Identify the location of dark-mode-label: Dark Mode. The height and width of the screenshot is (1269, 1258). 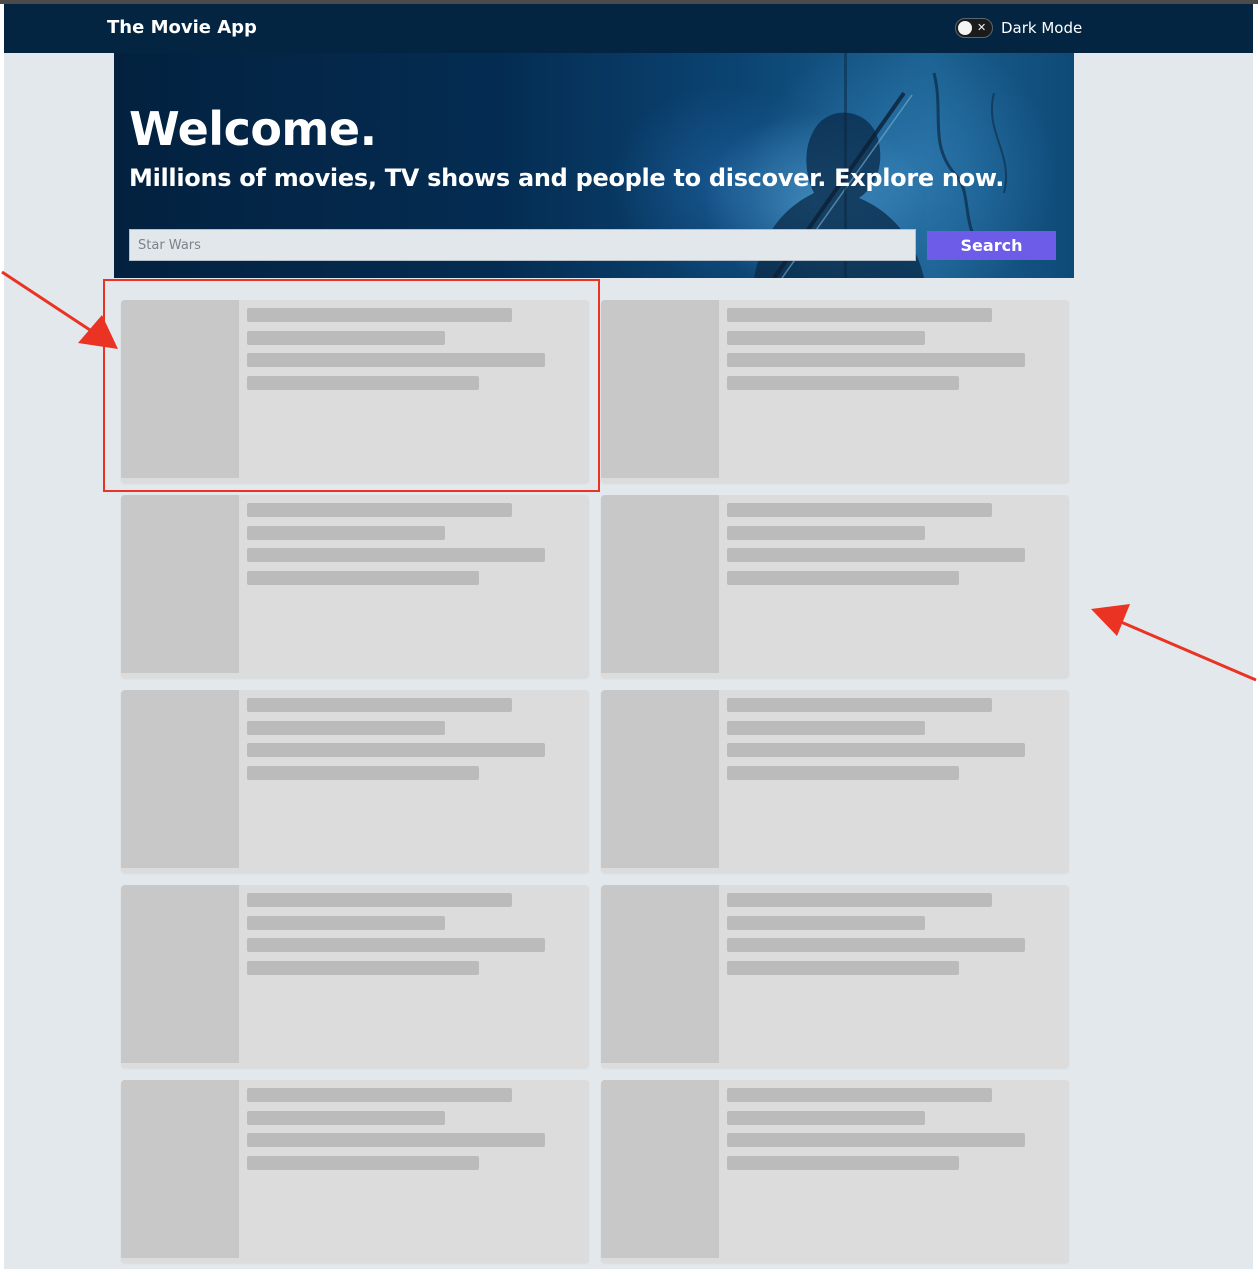
(1041, 28).